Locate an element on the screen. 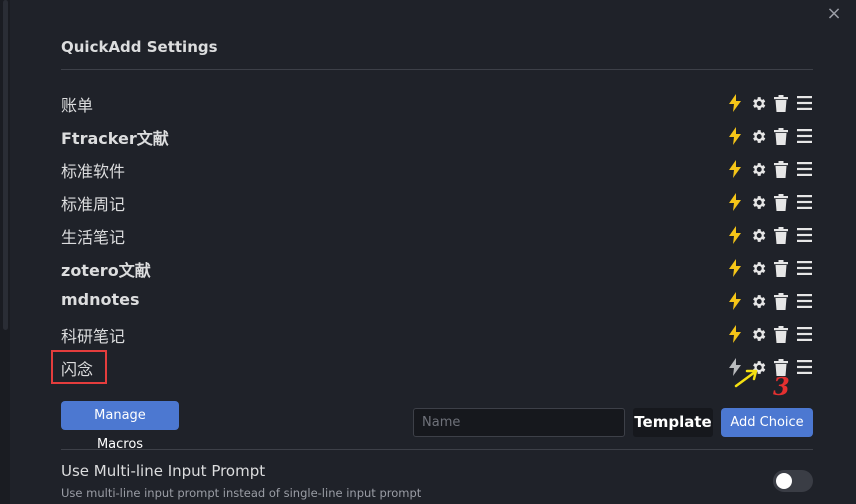  manage-macros-button: Manage Macros is located at coordinates (120, 426).